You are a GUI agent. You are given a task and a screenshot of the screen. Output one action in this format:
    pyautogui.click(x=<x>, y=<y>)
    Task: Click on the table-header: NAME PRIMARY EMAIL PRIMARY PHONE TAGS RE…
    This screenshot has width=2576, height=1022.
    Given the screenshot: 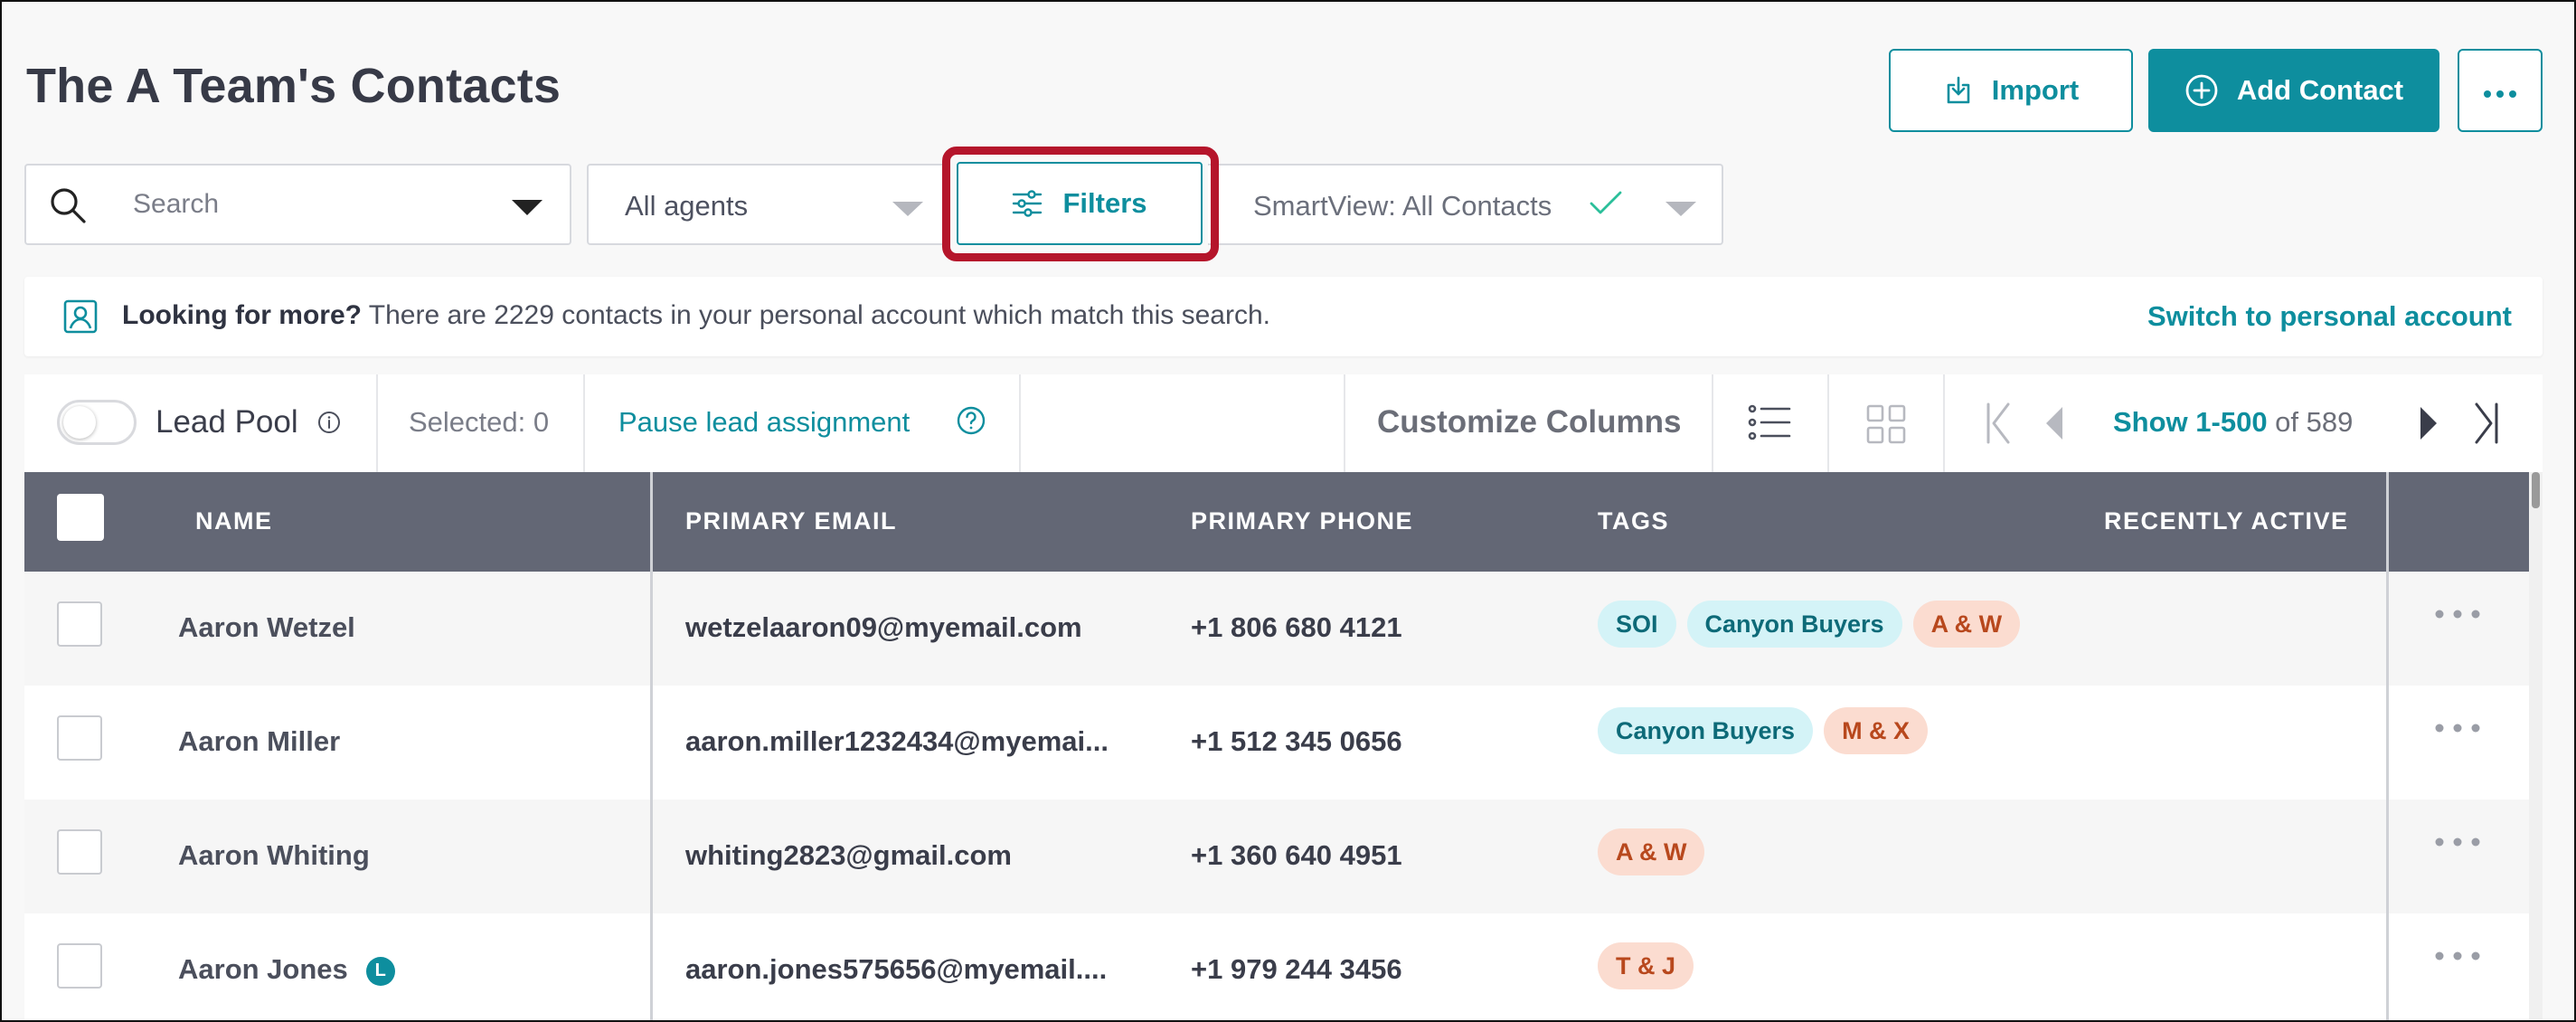 What is the action you would take?
    pyautogui.click(x=1276, y=522)
    